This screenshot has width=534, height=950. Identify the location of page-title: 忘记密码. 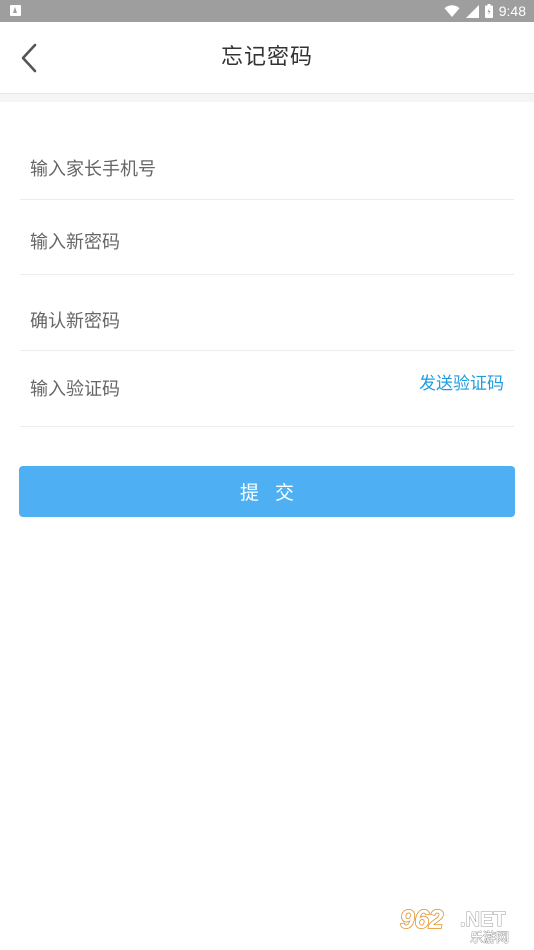
(266, 57).